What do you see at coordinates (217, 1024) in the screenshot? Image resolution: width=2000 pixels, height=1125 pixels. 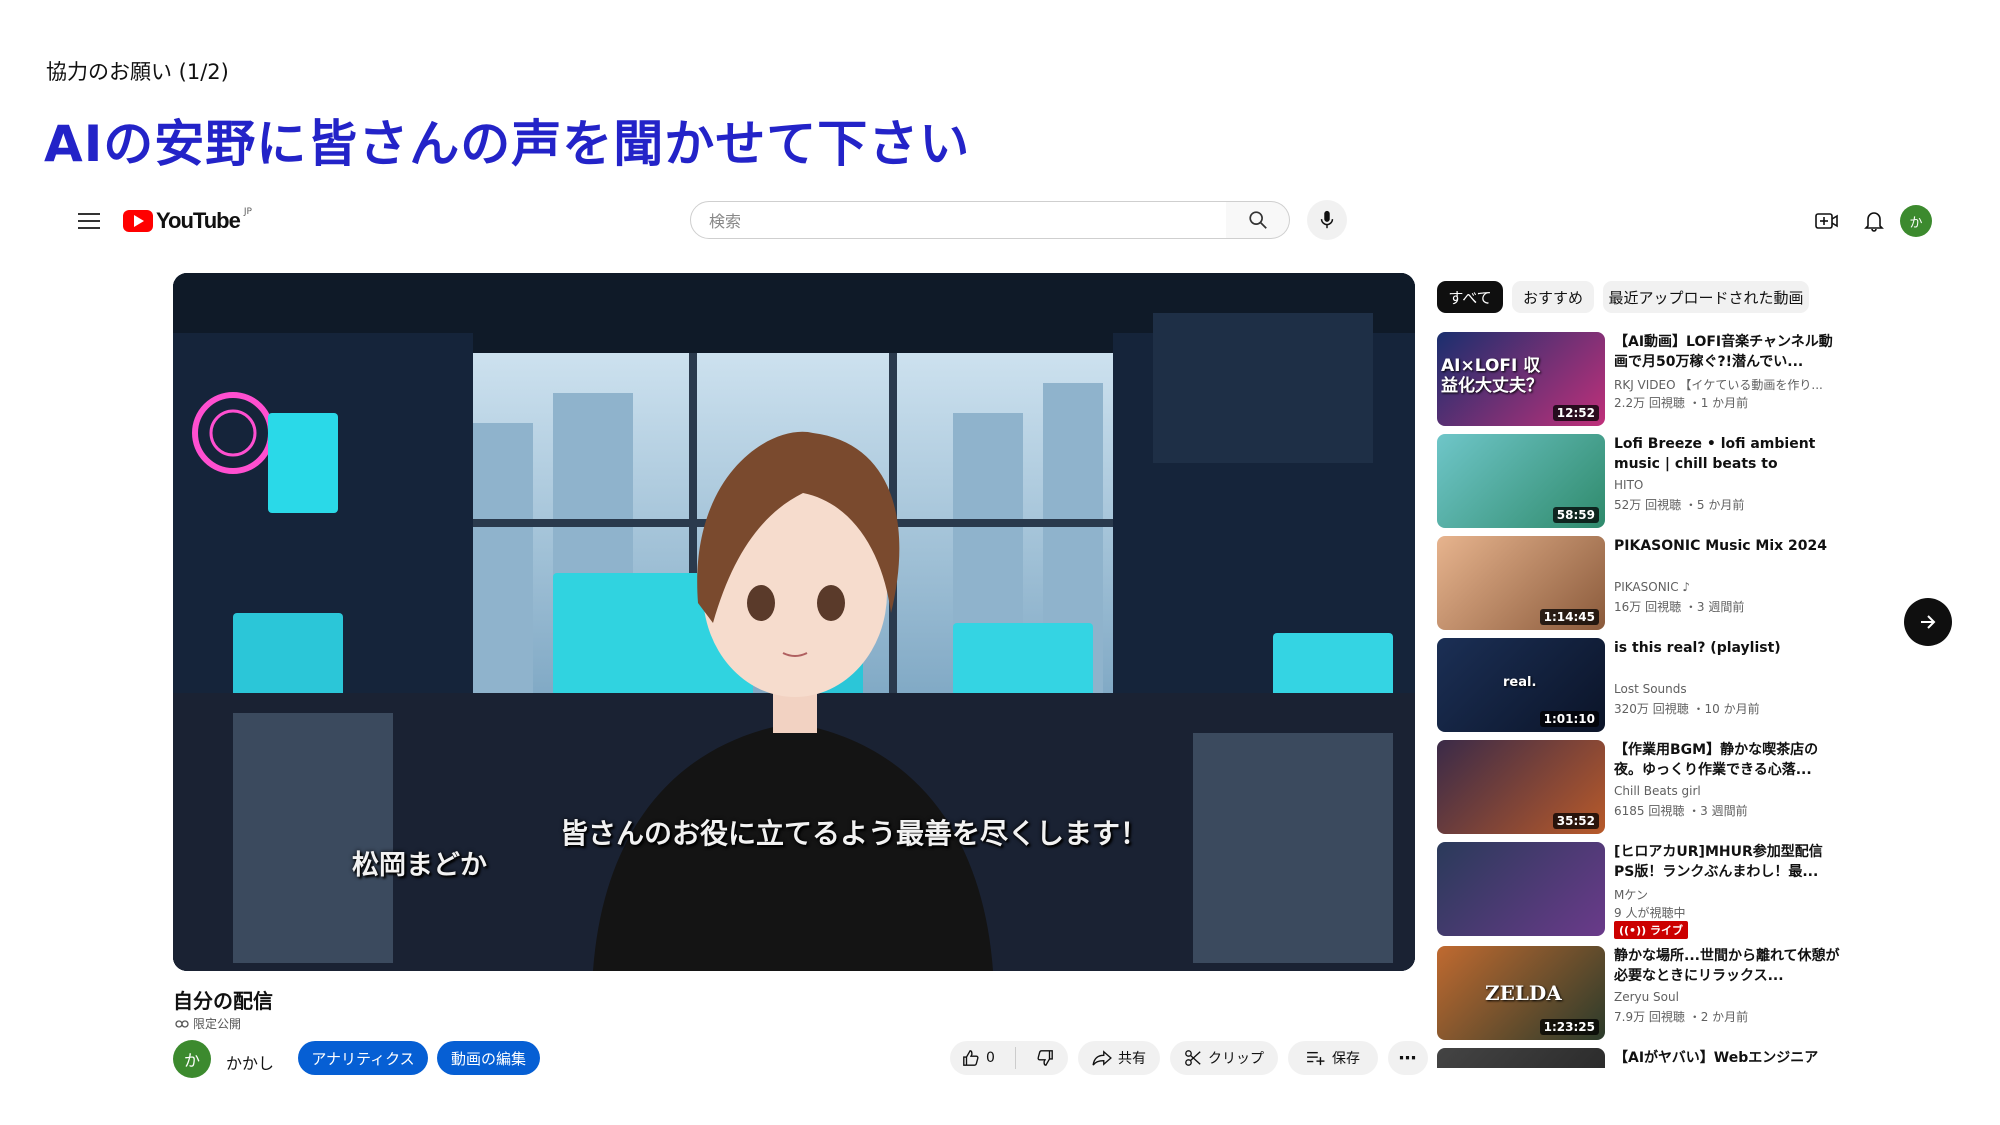 I see `privacy-label: 限定公開` at bounding box center [217, 1024].